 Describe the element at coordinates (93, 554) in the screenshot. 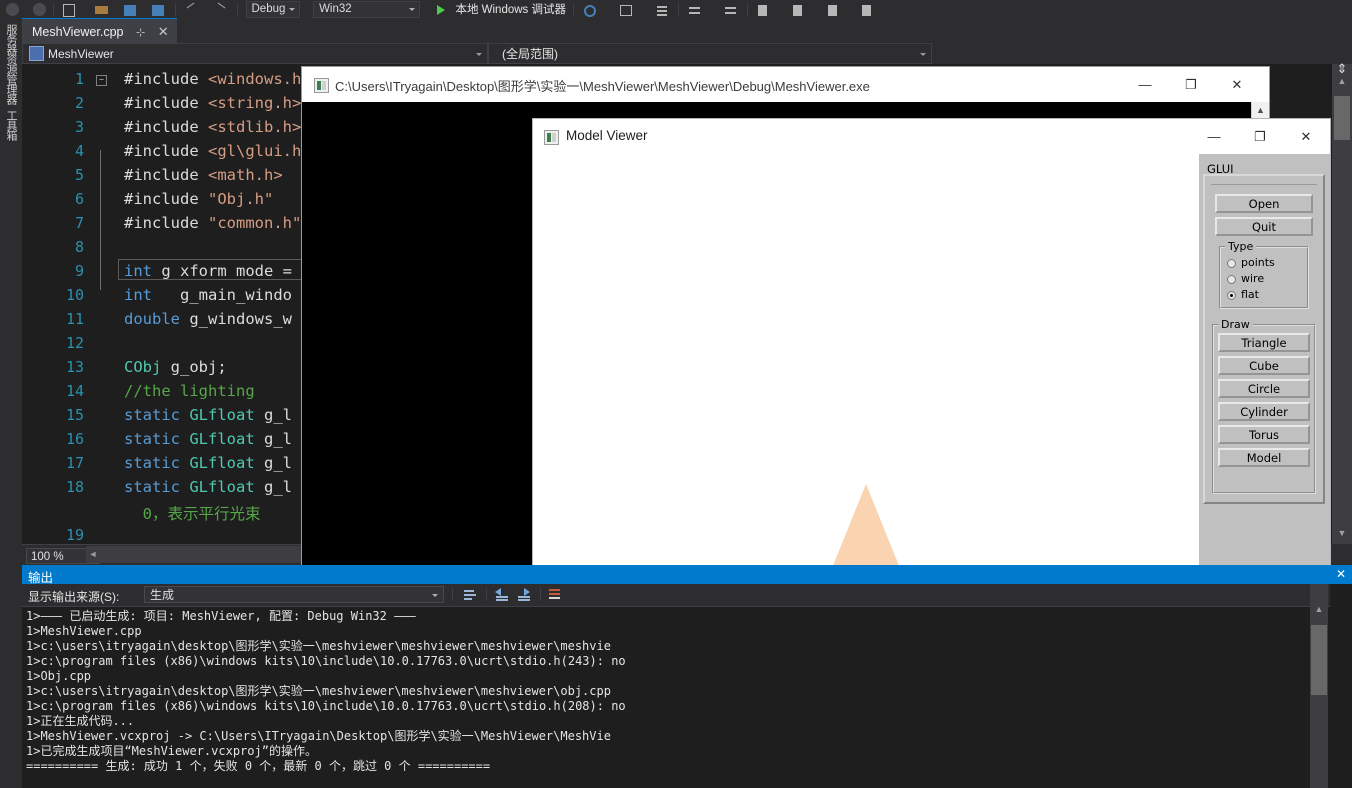

I see `scroll-left-icon: ◄` at that location.